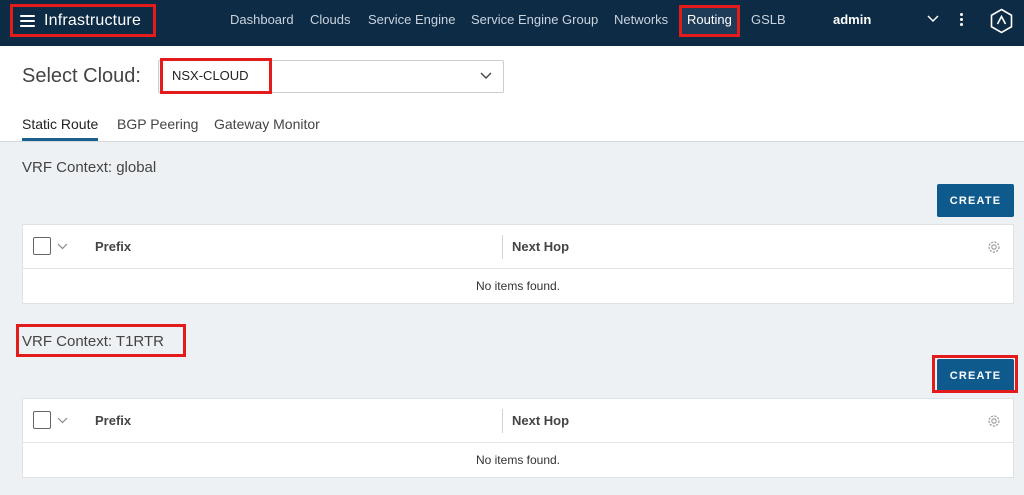 The width and height of the screenshot is (1024, 495). Describe the element at coordinates (330, 19) in the screenshot. I see `nav-clouds: Clouds` at that location.